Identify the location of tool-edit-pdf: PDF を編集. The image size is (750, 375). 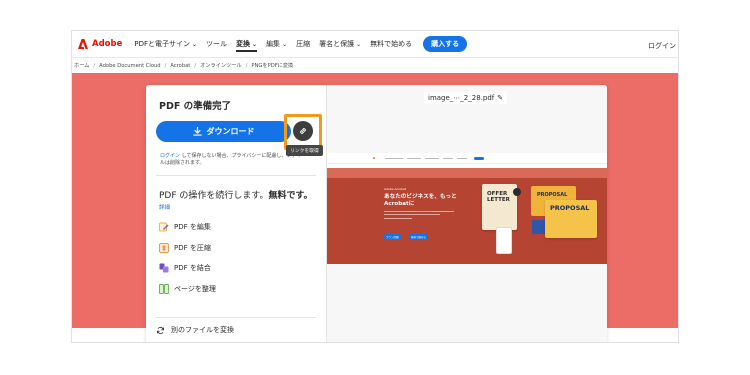
(187, 227).